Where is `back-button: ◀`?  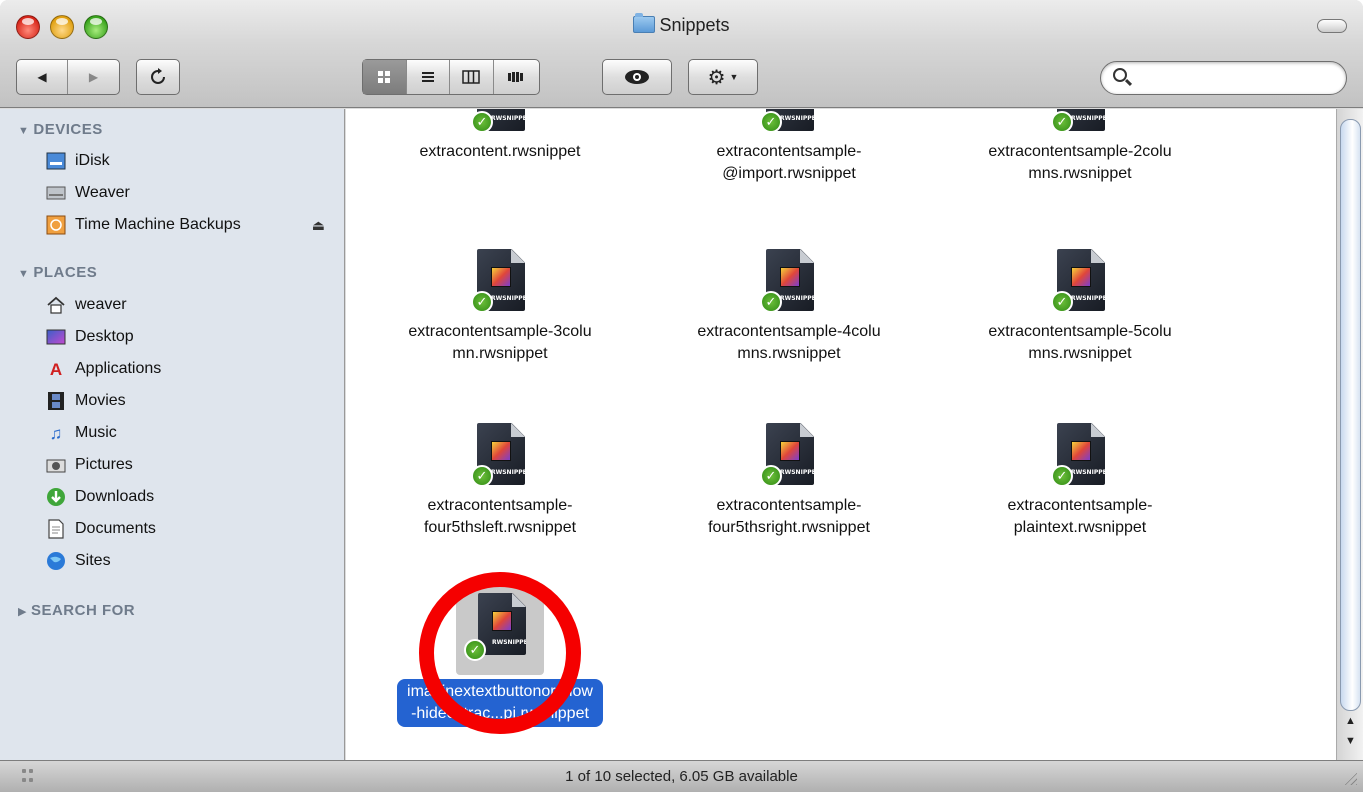 back-button: ◀ is located at coordinates (43, 77).